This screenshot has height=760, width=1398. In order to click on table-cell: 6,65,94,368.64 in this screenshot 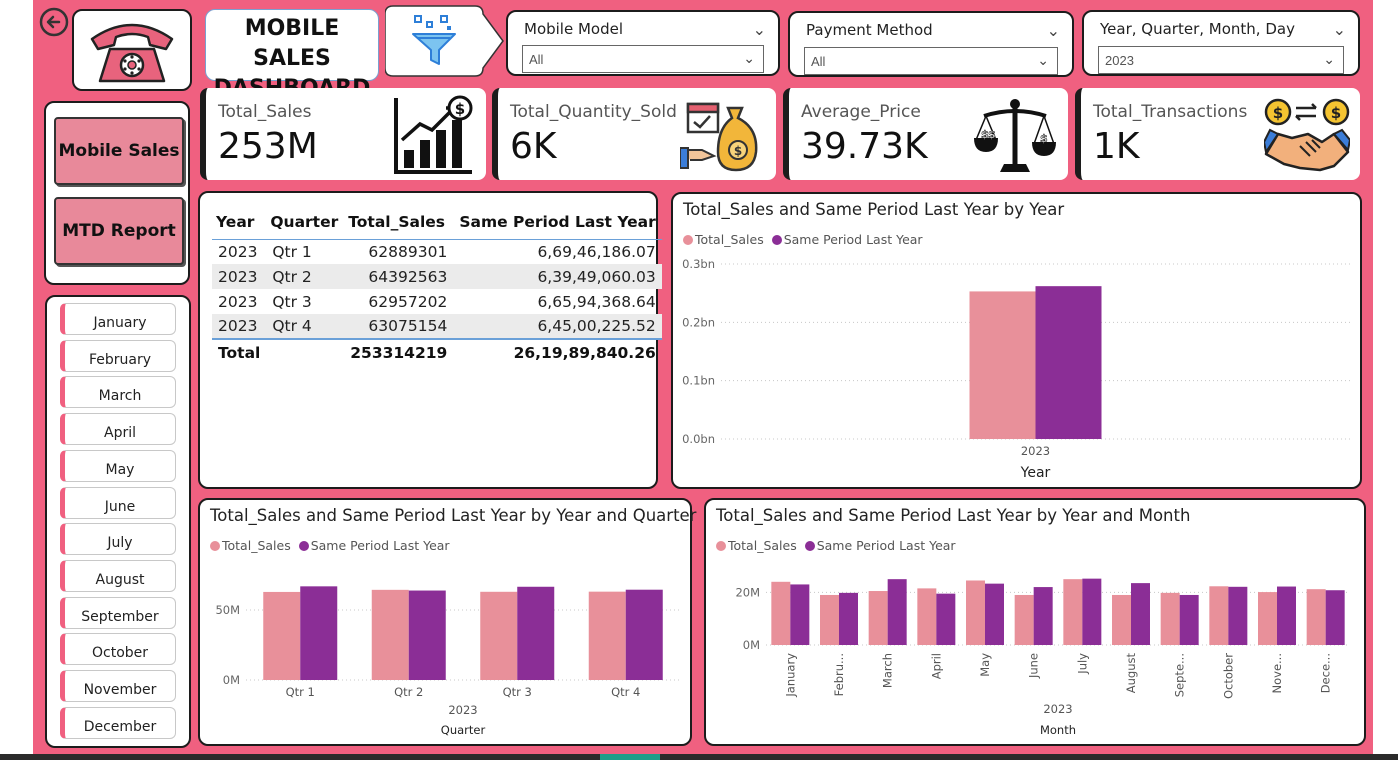, I will do `click(596, 301)`.